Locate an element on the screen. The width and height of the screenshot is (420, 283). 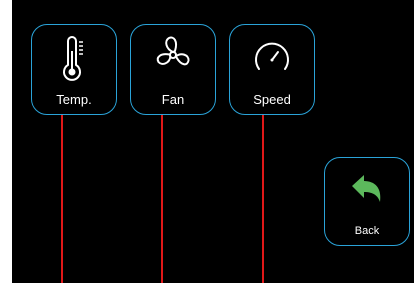
back-button: Back is located at coordinates (367, 201).